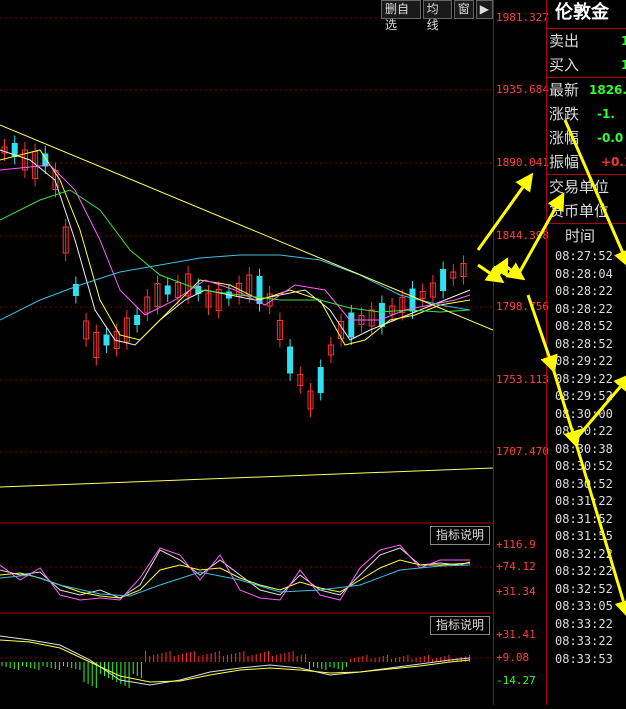 The image size is (626, 709). What do you see at coordinates (586, 14) in the screenshot?
I see `instrument-title: 伦敦金` at bounding box center [586, 14].